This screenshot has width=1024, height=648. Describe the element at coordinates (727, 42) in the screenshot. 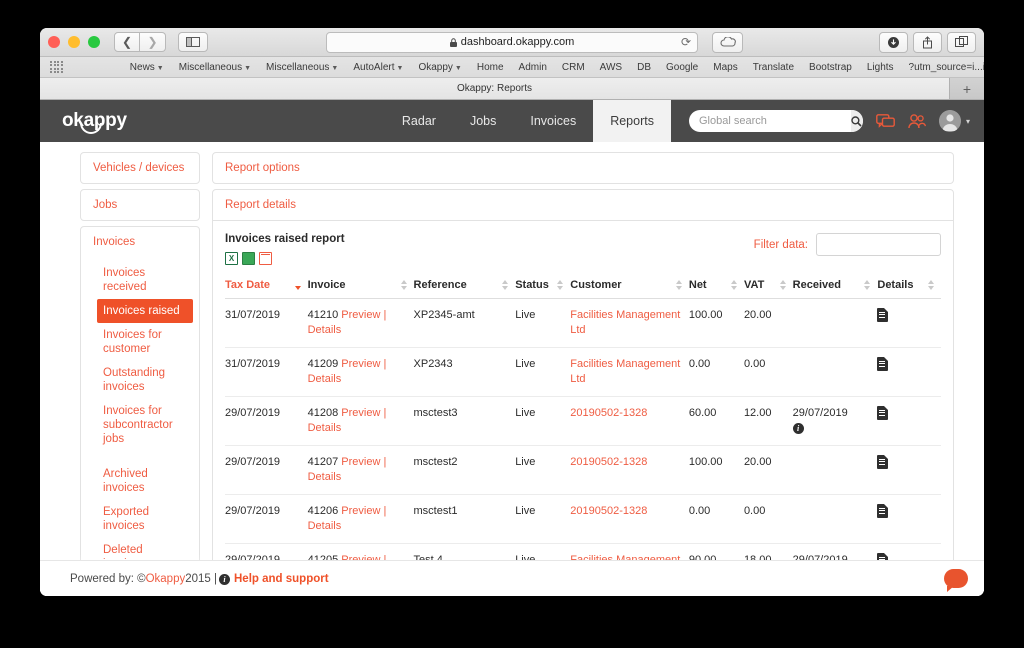

I see `icloud-tabs-button` at that location.